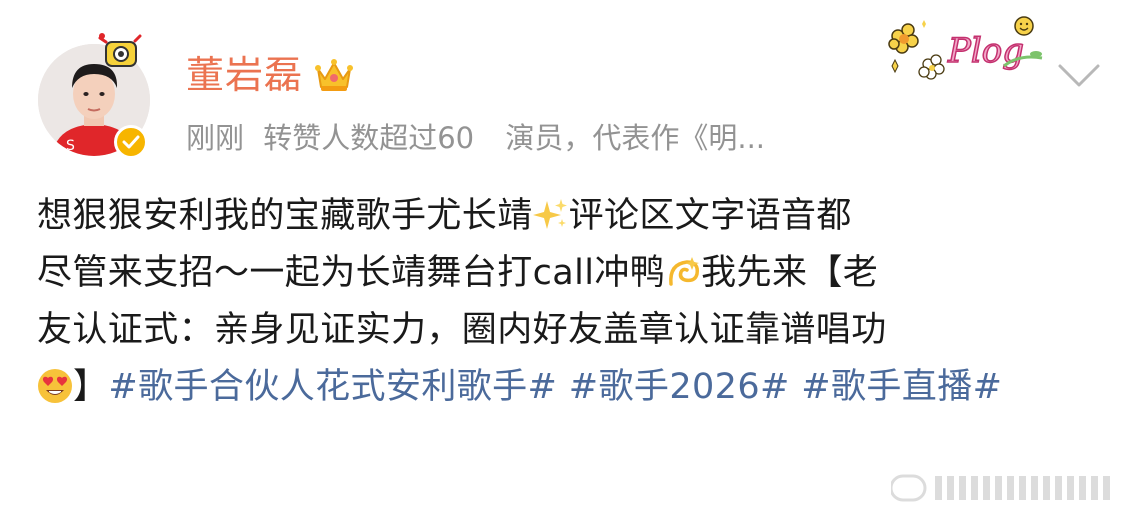 Image resolution: width=1130 pixels, height=513 pixels. Describe the element at coordinates (215, 138) in the screenshot. I see `post-time: 刚刚` at that location.